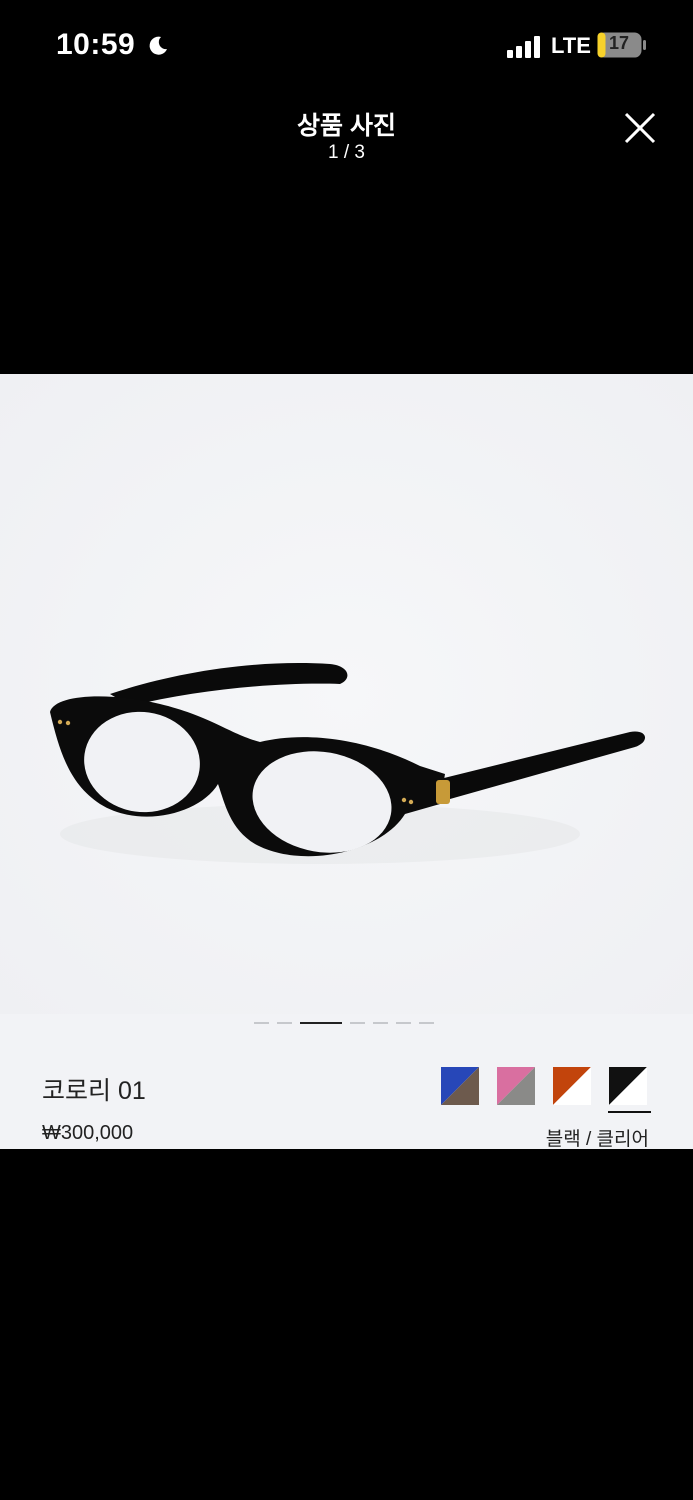 This screenshot has height=1500, width=693. Describe the element at coordinates (344, 1023) in the screenshot. I see `image-pager` at that location.